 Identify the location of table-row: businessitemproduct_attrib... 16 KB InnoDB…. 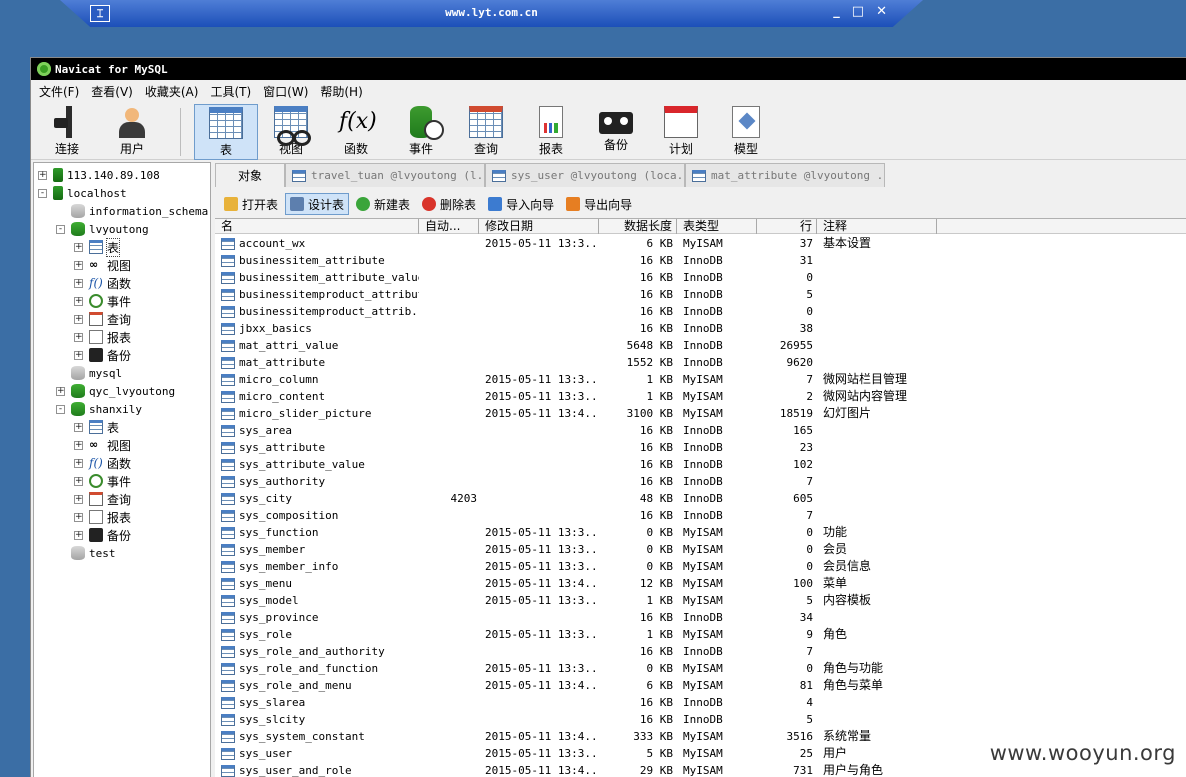
(700, 311).